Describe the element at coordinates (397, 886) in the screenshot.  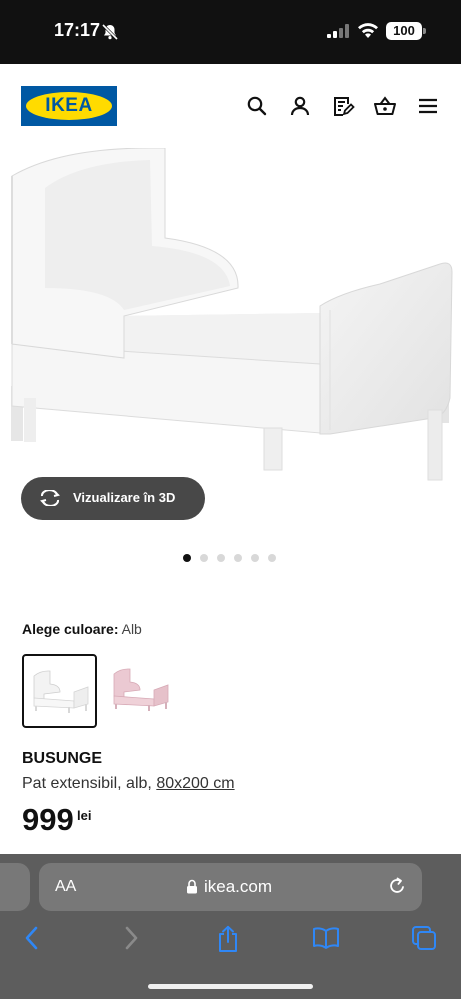
I see `reload-icon` at that location.